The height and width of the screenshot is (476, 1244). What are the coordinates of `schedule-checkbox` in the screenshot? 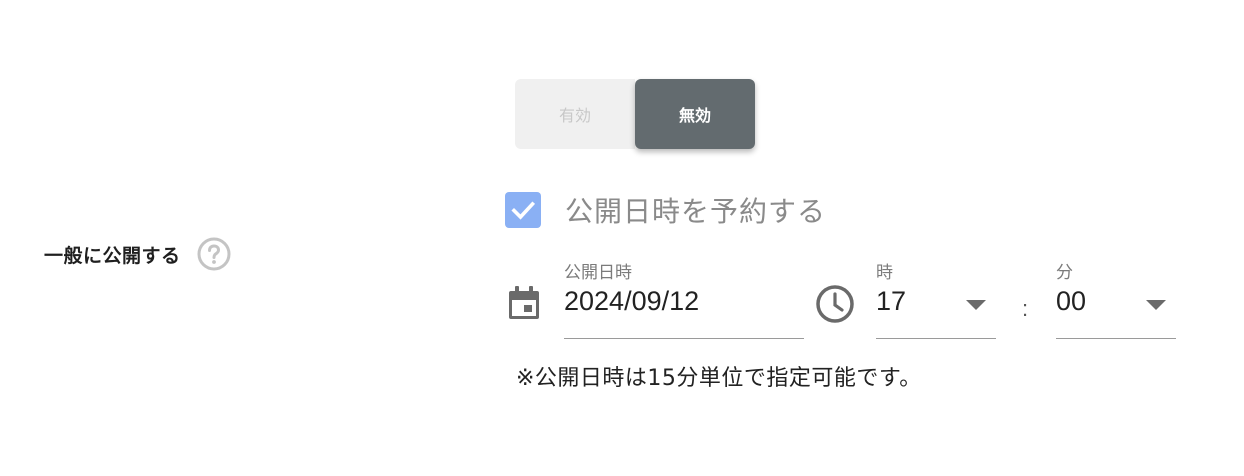 It's located at (523, 210).